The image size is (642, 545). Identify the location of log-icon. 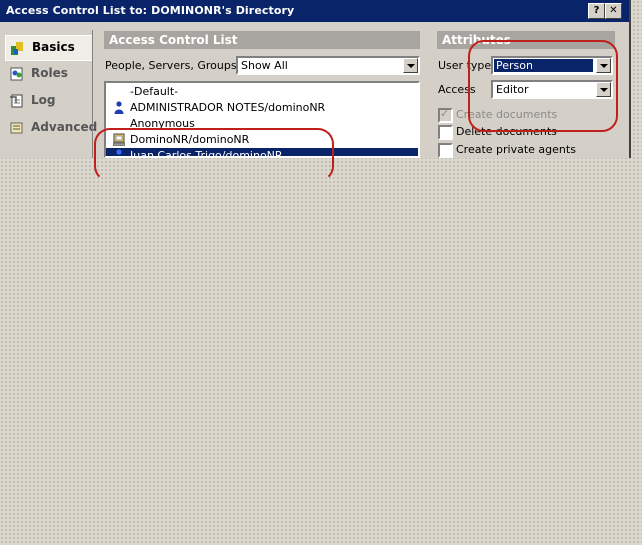
(16, 101).